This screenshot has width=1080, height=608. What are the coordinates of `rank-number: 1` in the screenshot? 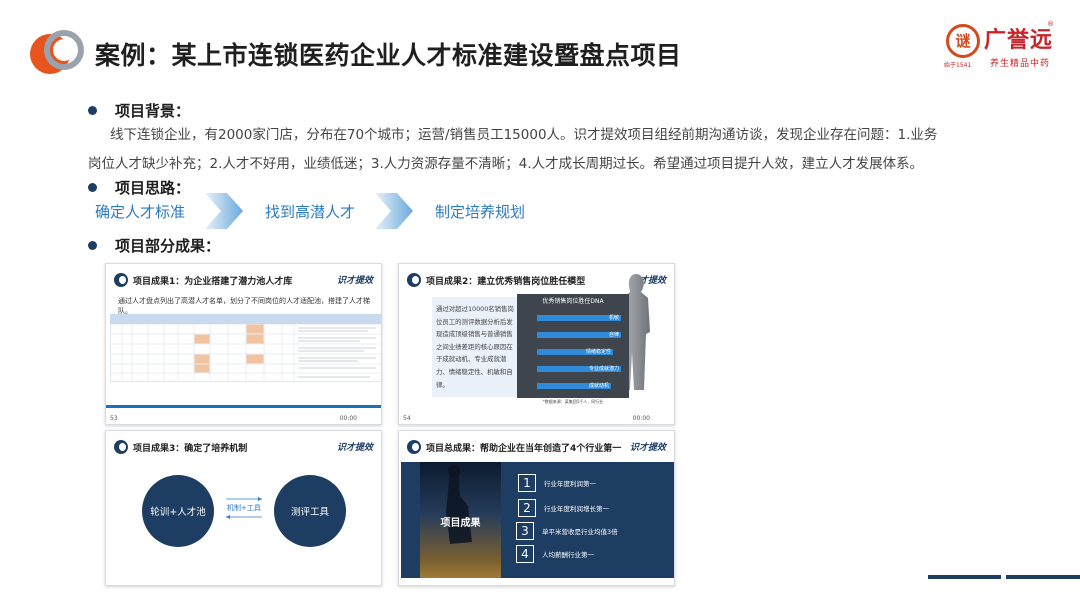 It's located at (527, 483).